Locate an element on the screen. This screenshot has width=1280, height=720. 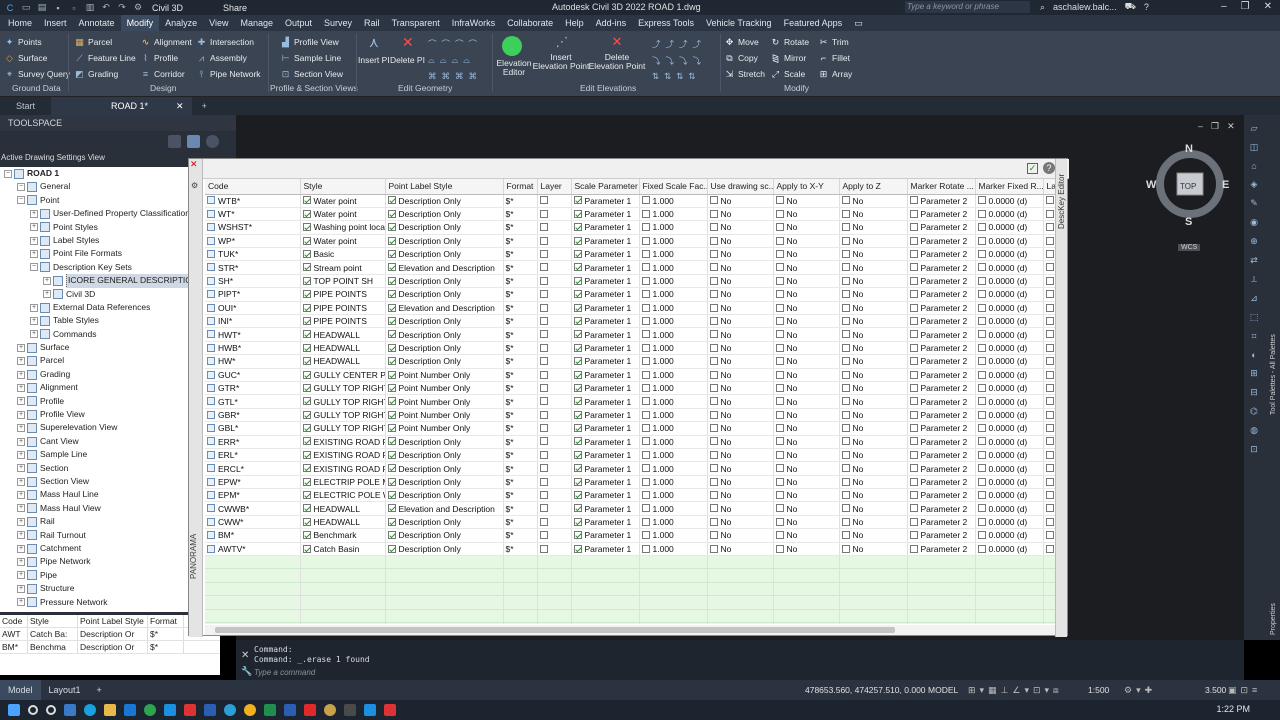
style-cell: Stream point is located at coordinates (343, 267).